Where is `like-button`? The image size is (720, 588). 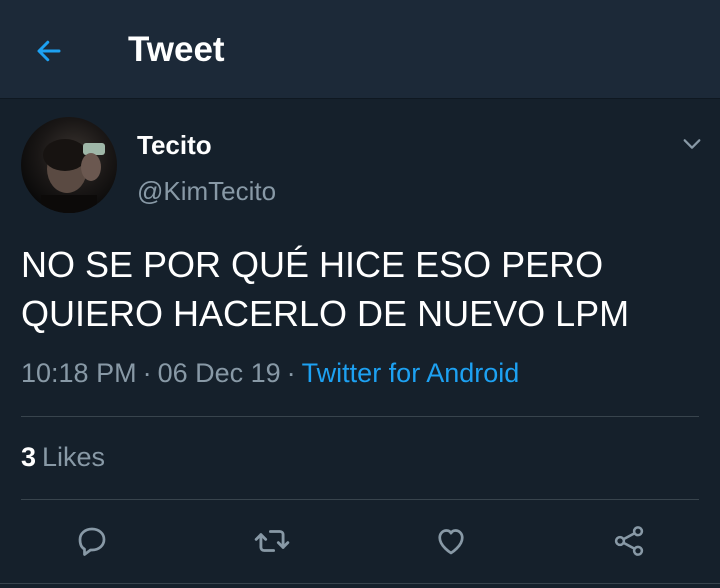
like-button is located at coordinates (451, 541).